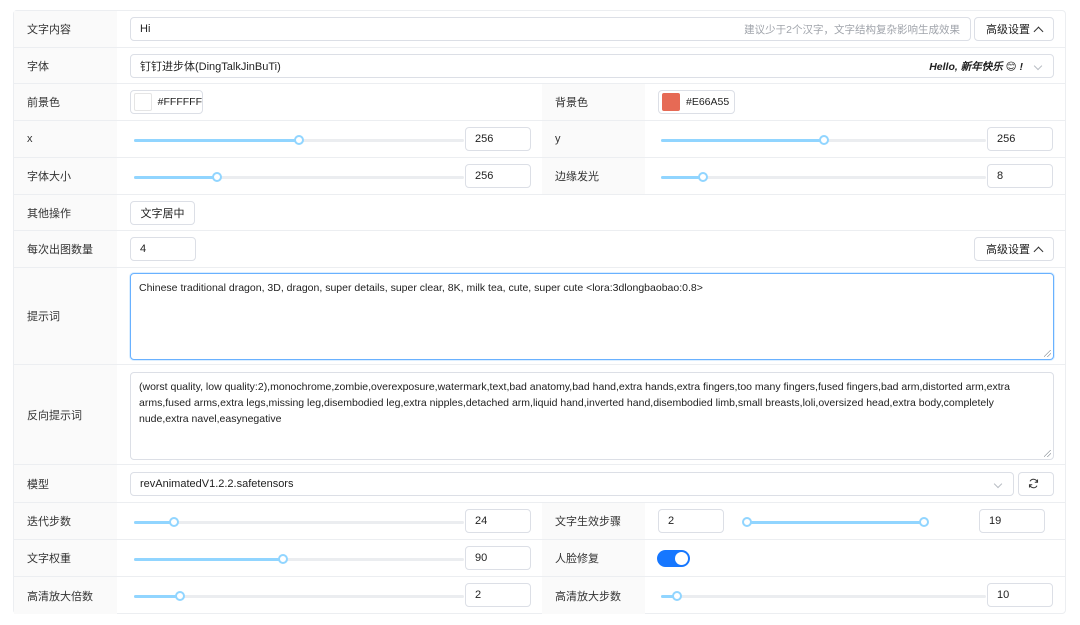  What do you see at coordinates (163, 249) in the screenshot?
I see `batch-count-input: 4` at bounding box center [163, 249].